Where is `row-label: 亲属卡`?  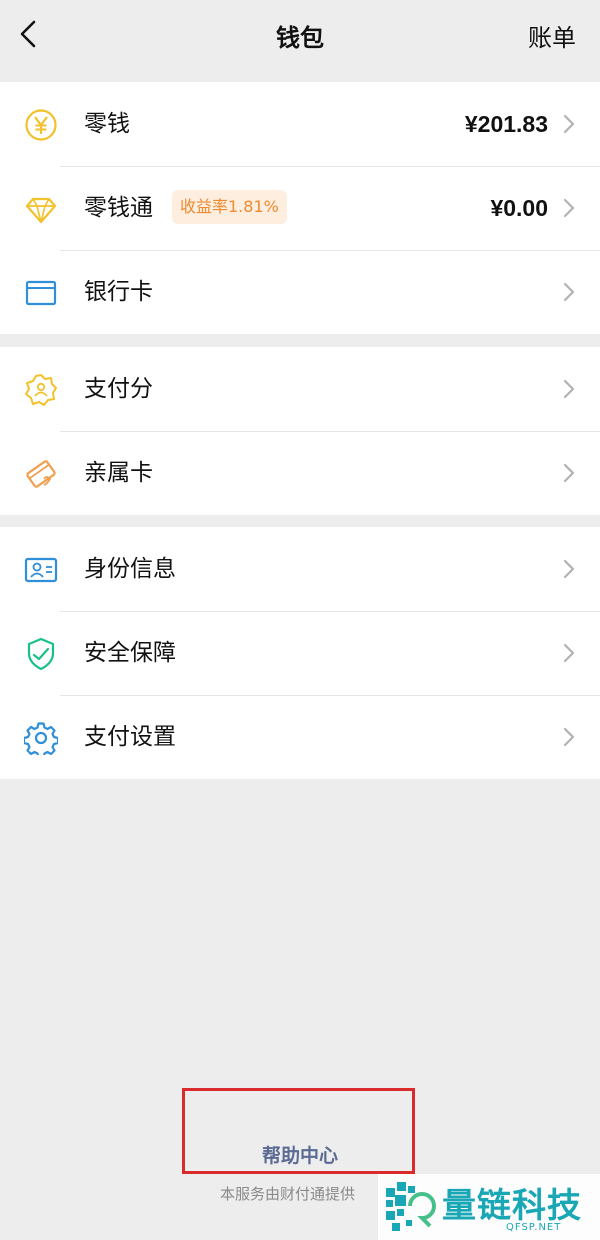
row-label: 亲属卡 is located at coordinates (118, 473).